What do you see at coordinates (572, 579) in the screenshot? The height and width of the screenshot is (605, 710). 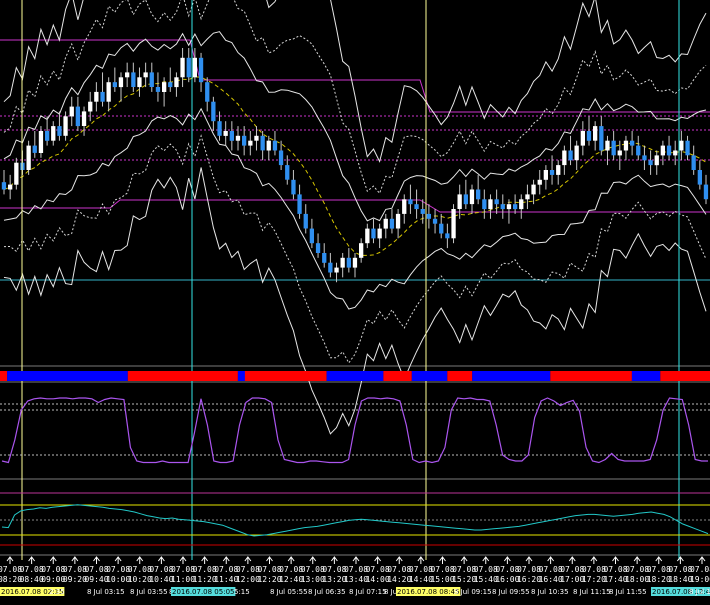 I see `tick-time-label: 17:00` at bounding box center [572, 579].